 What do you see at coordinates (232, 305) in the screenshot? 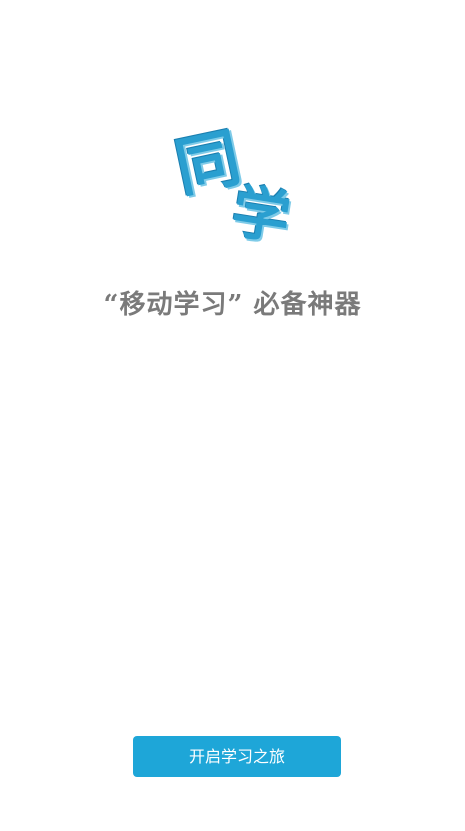
I see `tagline: “移动学习” 必备神器` at bounding box center [232, 305].